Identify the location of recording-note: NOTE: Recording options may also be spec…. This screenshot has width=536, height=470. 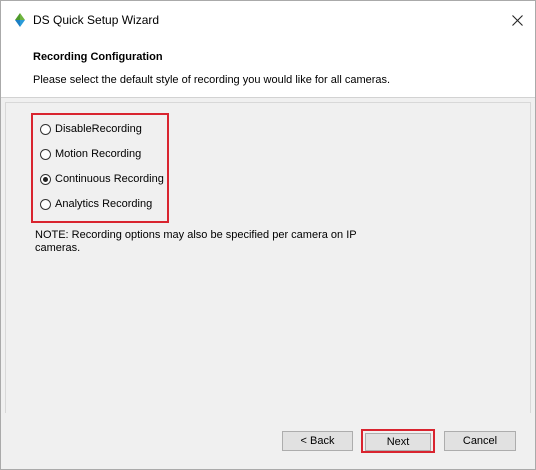
(196, 241).